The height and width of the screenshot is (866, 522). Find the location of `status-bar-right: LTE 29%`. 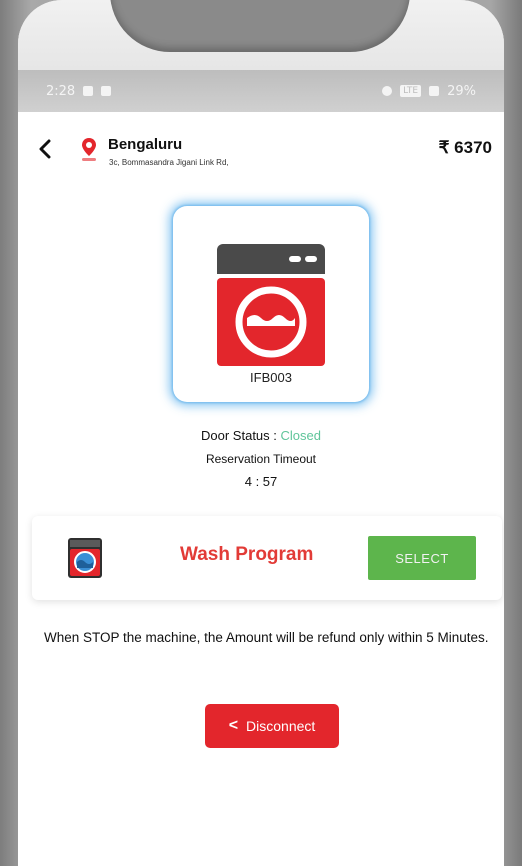

status-bar-right: LTE 29% is located at coordinates (429, 91).